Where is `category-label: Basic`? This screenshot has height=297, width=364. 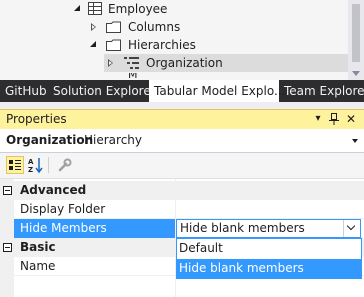
category-label: Basic is located at coordinates (38, 247).